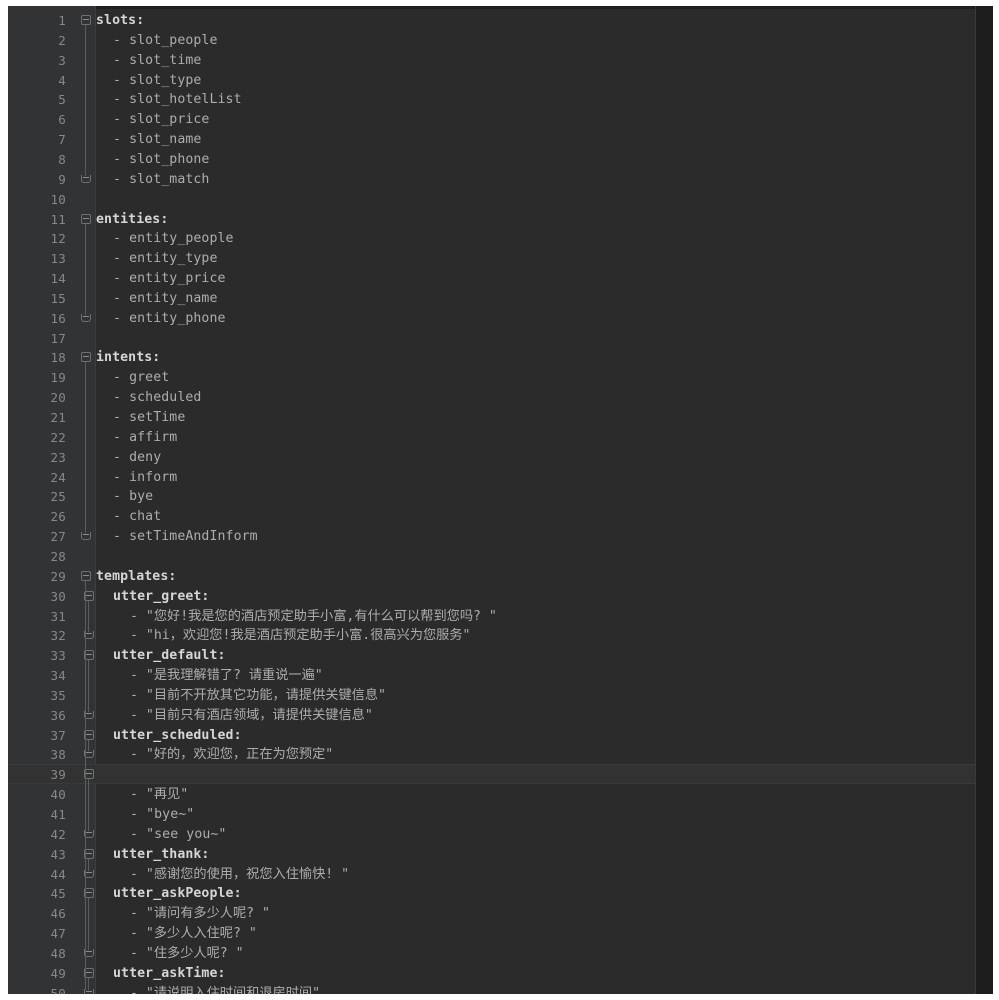  What do you see at coordinates (37, 319) in the screenshot?
I see `line-number: 16` at bounding box center [37, 319].